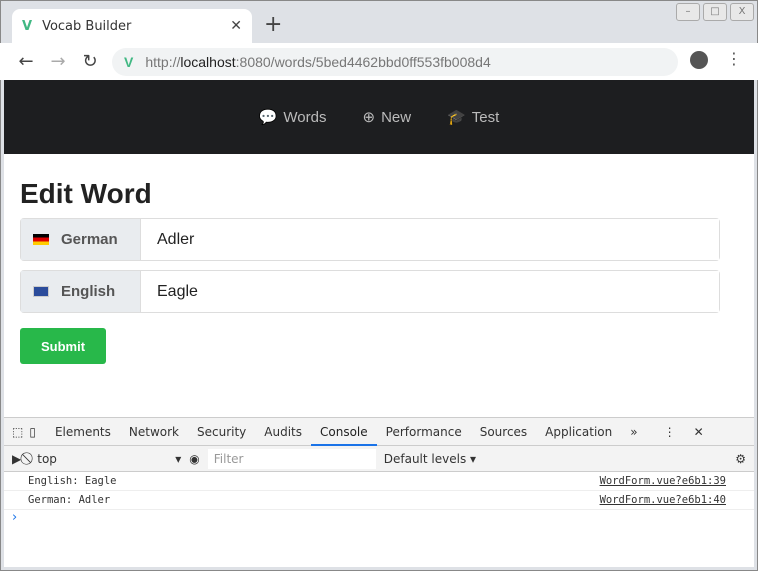 The width and height of the screenshot is (758, 571). I want to click on navbar: 💬 Words ⊕ New 🎓 Test, so click(379, 117).